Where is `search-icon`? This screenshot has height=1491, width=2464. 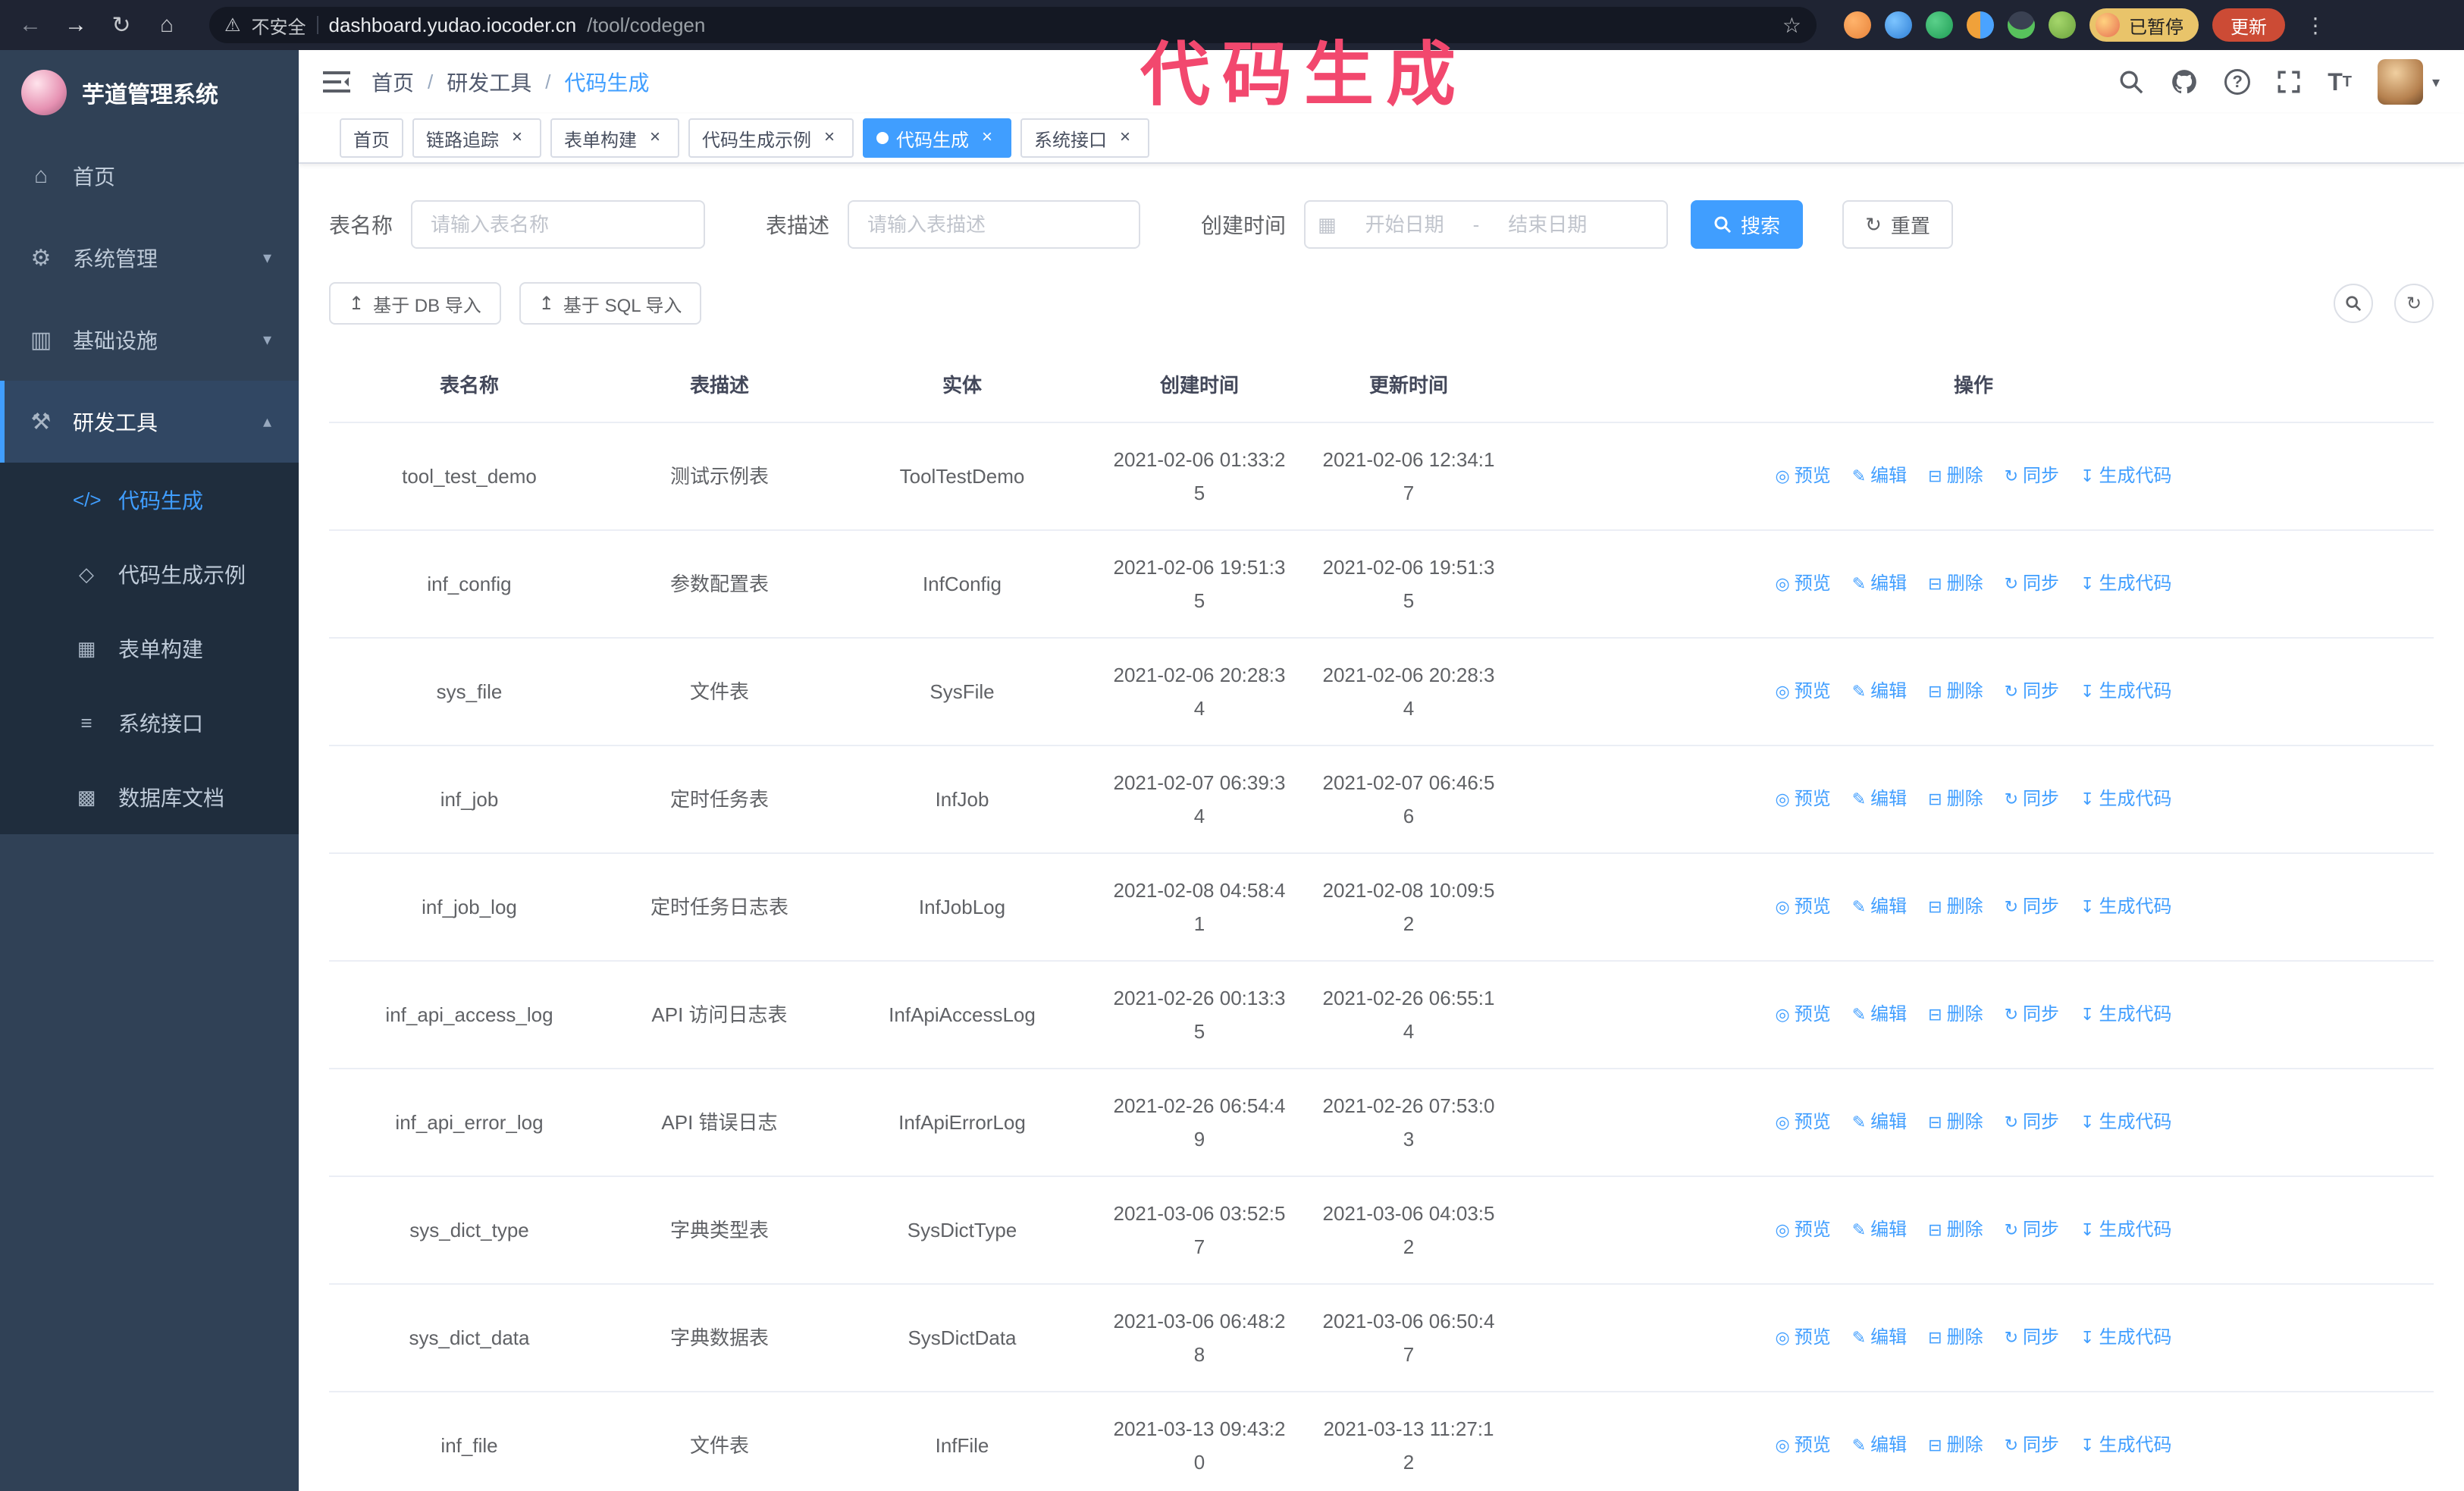
search-icon is located at coordinates (2131, 82).